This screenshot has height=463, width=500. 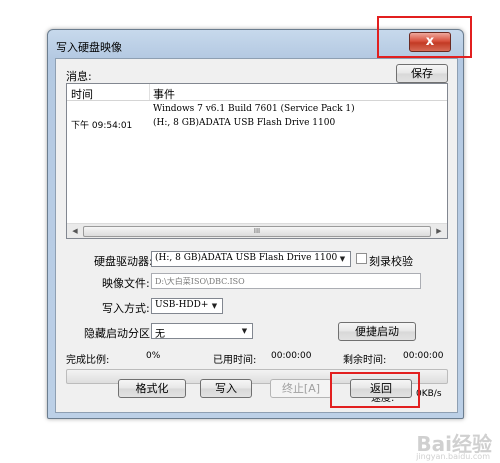 I want to click on horizontal-scrollbar: ◀ III ▶, so click(x=257, y=230).